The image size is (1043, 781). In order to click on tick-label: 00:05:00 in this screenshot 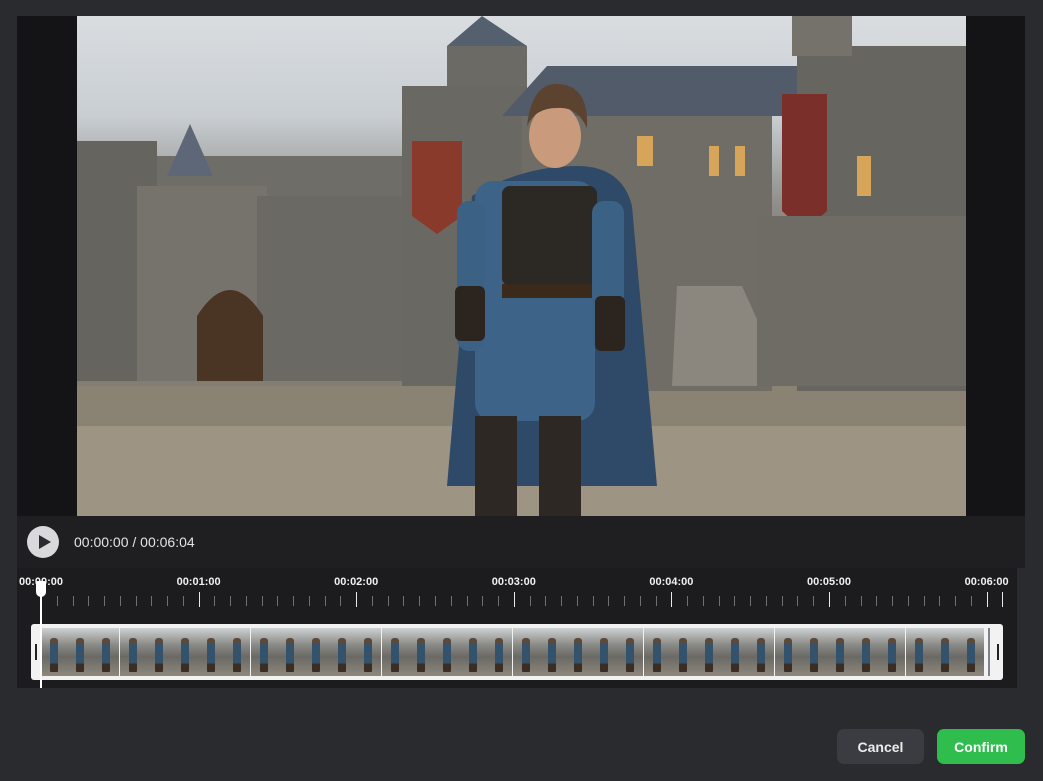, I will do `click(829, 582)`.